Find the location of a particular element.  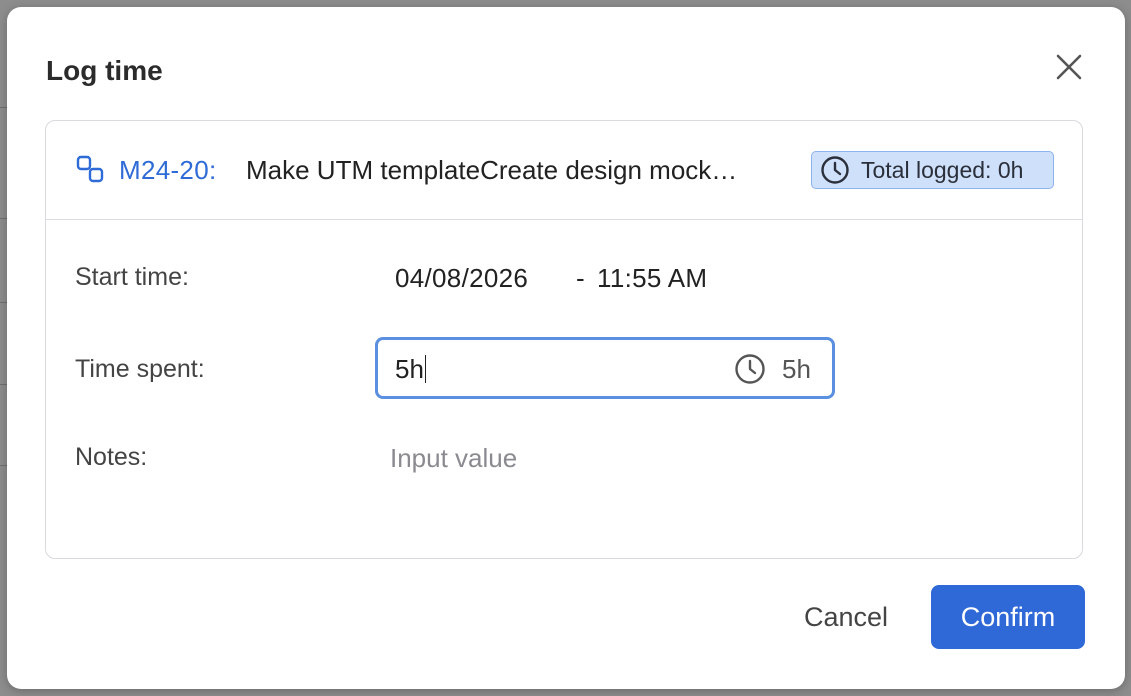

close-icon is located at coordinates (1069, 67).